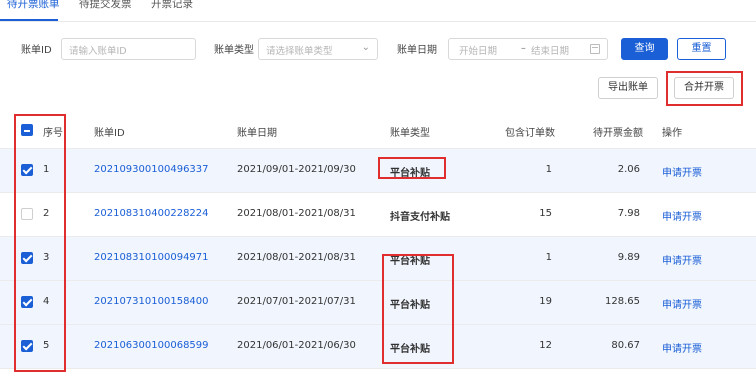 The image size is (756, 379). I want to click on tab-pending-invoices: 待提交发票, so click(105, 5).